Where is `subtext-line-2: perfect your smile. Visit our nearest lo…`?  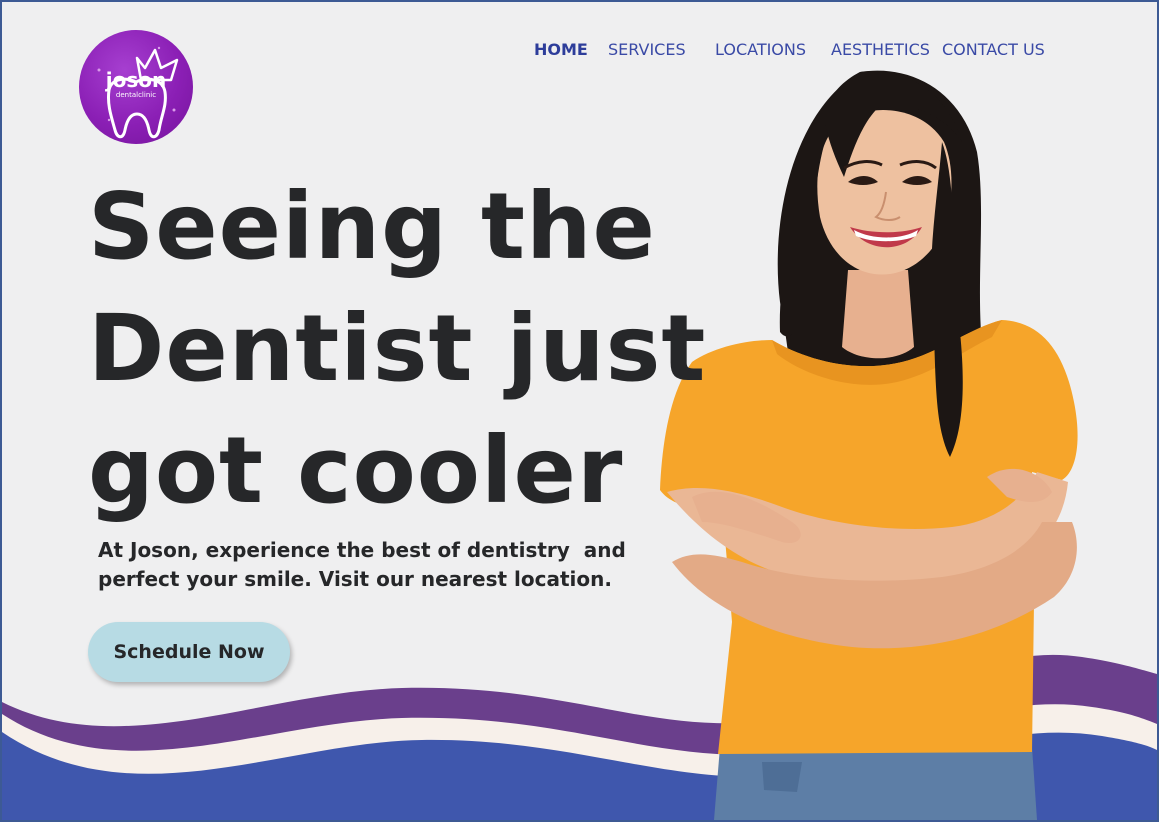 subtext-line-2: perfect your smile. Visit our nearest lo… is located at coordinates (355, 579).